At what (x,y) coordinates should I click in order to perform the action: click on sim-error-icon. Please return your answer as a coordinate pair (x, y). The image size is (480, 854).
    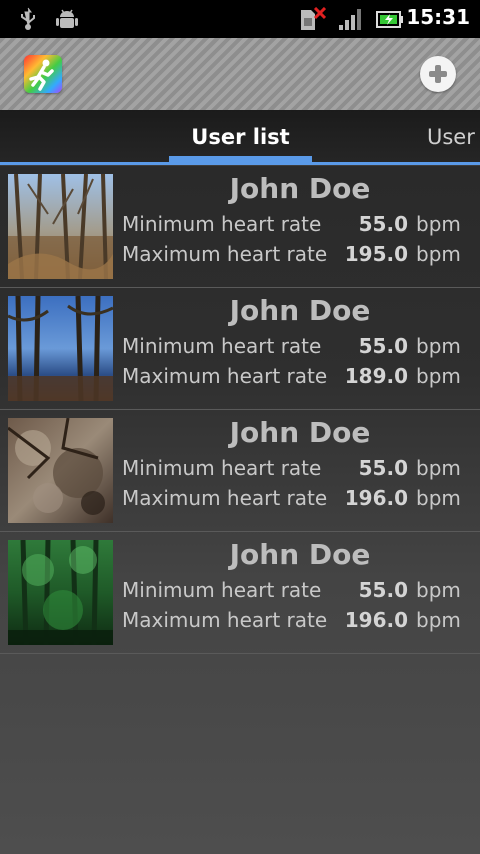
    Looking at the image, I should click on (313, 18).